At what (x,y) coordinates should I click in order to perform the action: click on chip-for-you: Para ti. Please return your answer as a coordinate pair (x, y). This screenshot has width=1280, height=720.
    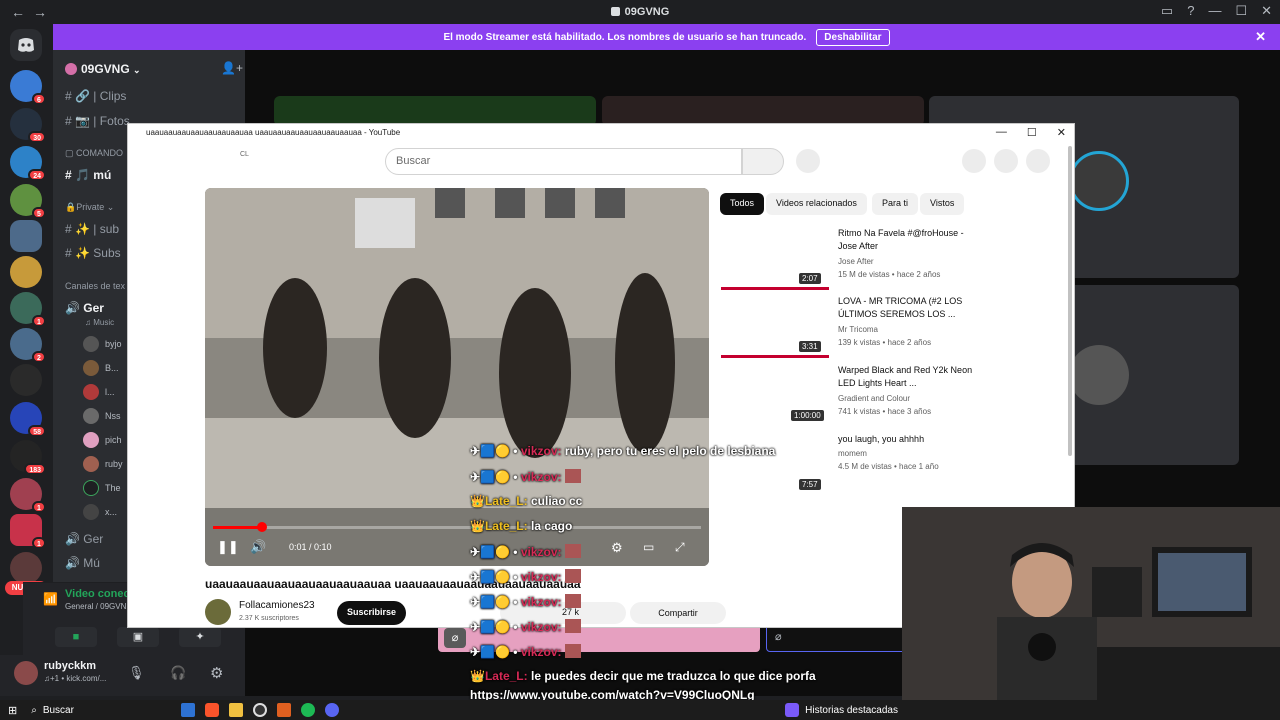
    Looking at the image, I should click on (895, 204).